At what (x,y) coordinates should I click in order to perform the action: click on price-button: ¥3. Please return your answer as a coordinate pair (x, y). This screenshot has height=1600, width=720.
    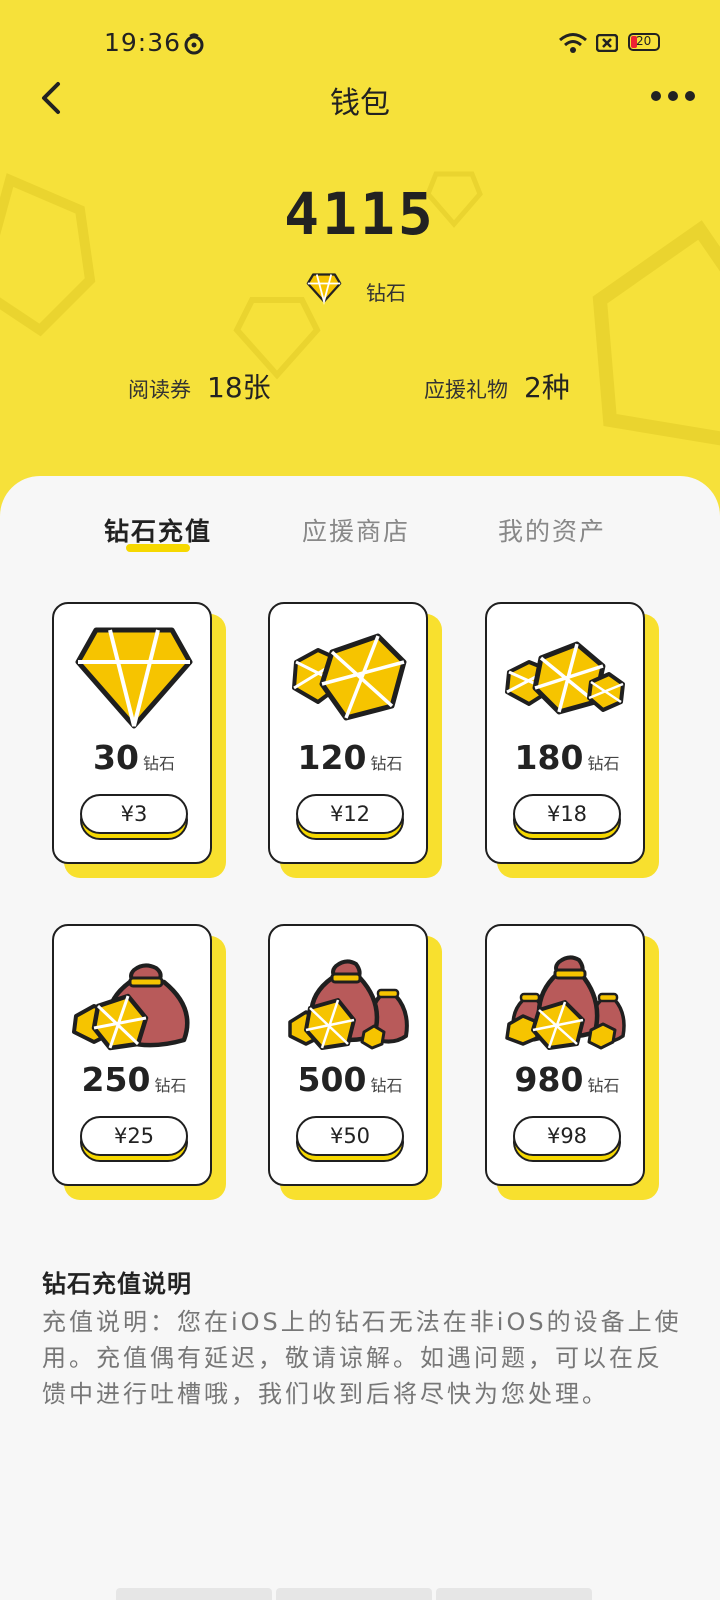
    Looking at the image, I should click on (134, 817).